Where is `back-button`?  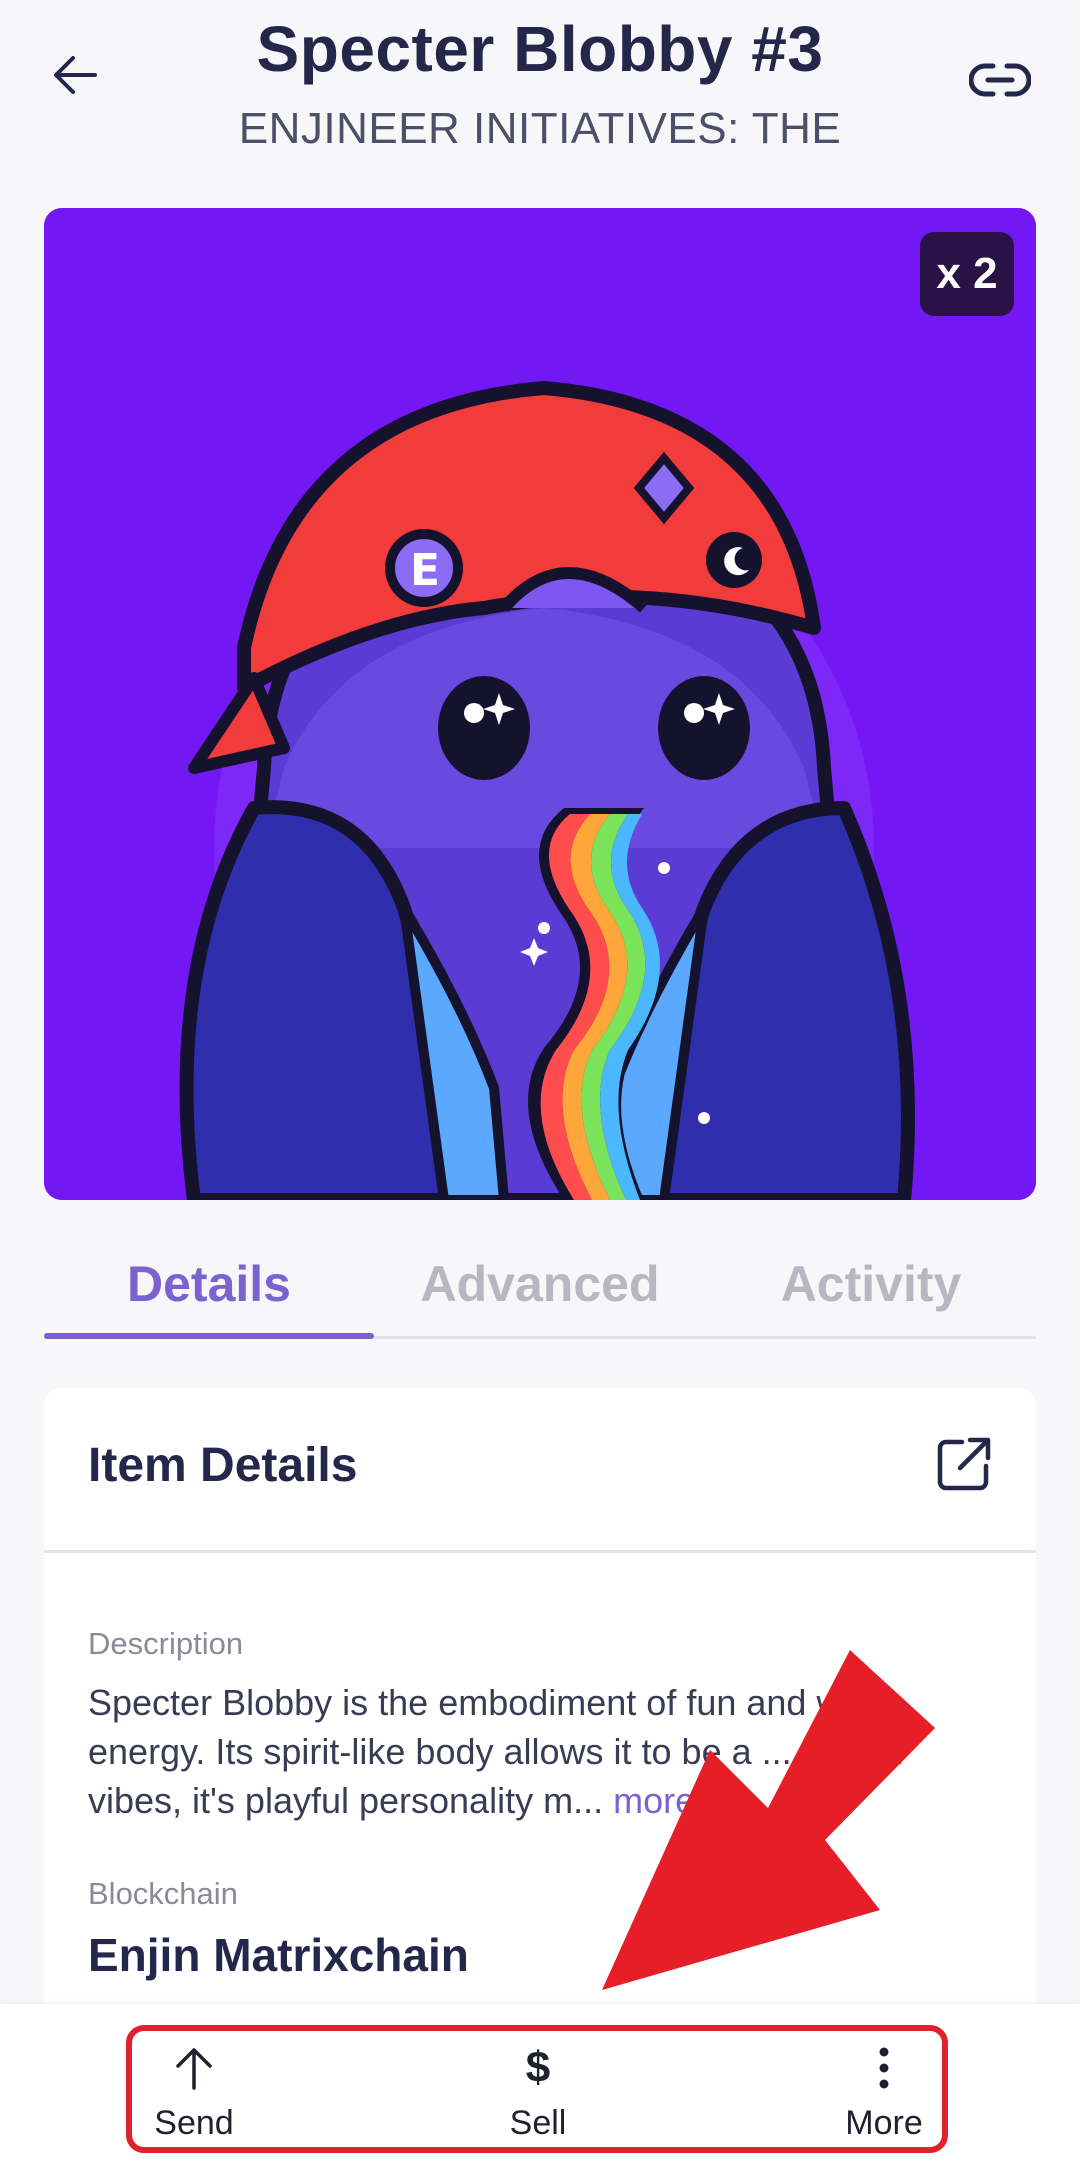 back-button is located at coordinates (75, 75).